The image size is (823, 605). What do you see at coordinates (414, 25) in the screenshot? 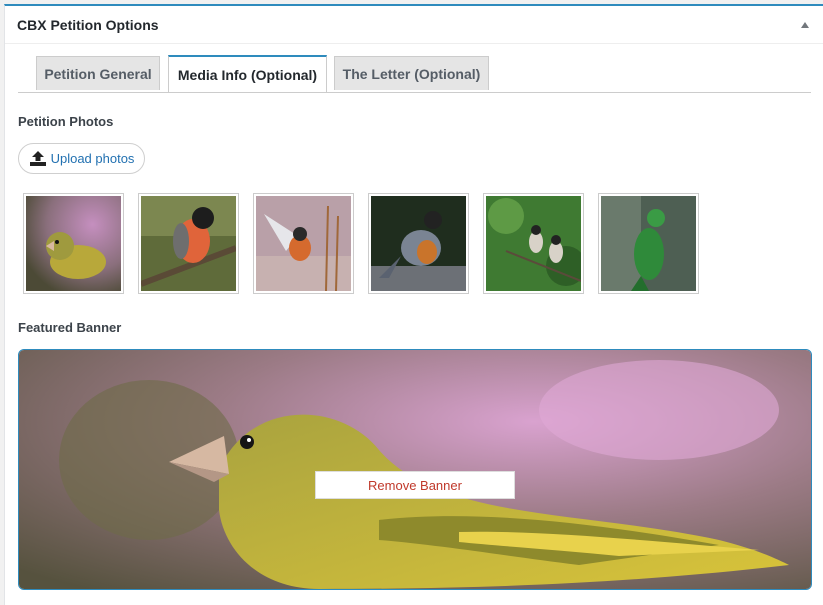
I see `panel-header: CBX Petition Options` at bounding box center [414, 25].